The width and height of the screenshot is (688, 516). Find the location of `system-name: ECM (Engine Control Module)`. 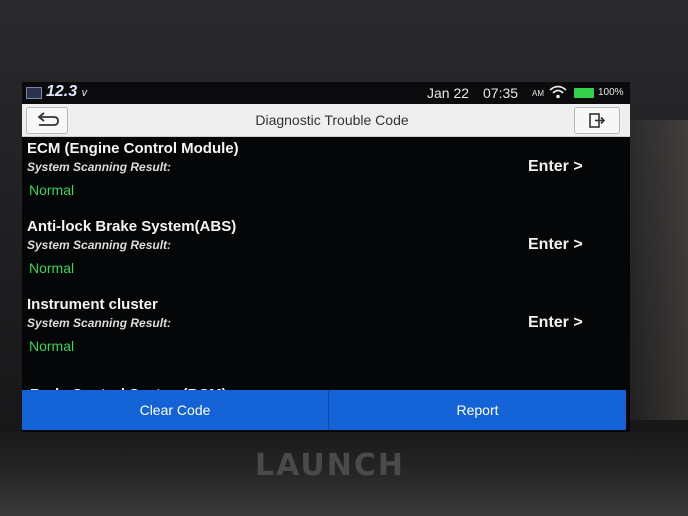

system-name: ECM (Engine Control Module) is located at coordinates (133, 148).